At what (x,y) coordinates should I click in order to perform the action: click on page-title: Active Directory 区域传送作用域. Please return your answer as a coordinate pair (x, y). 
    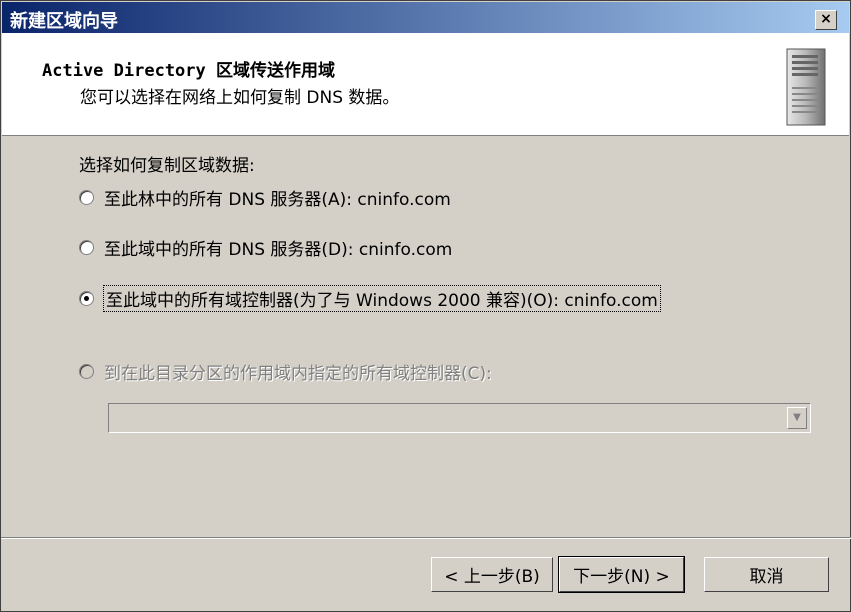
    Looking at the image, I should click on (188, 71).